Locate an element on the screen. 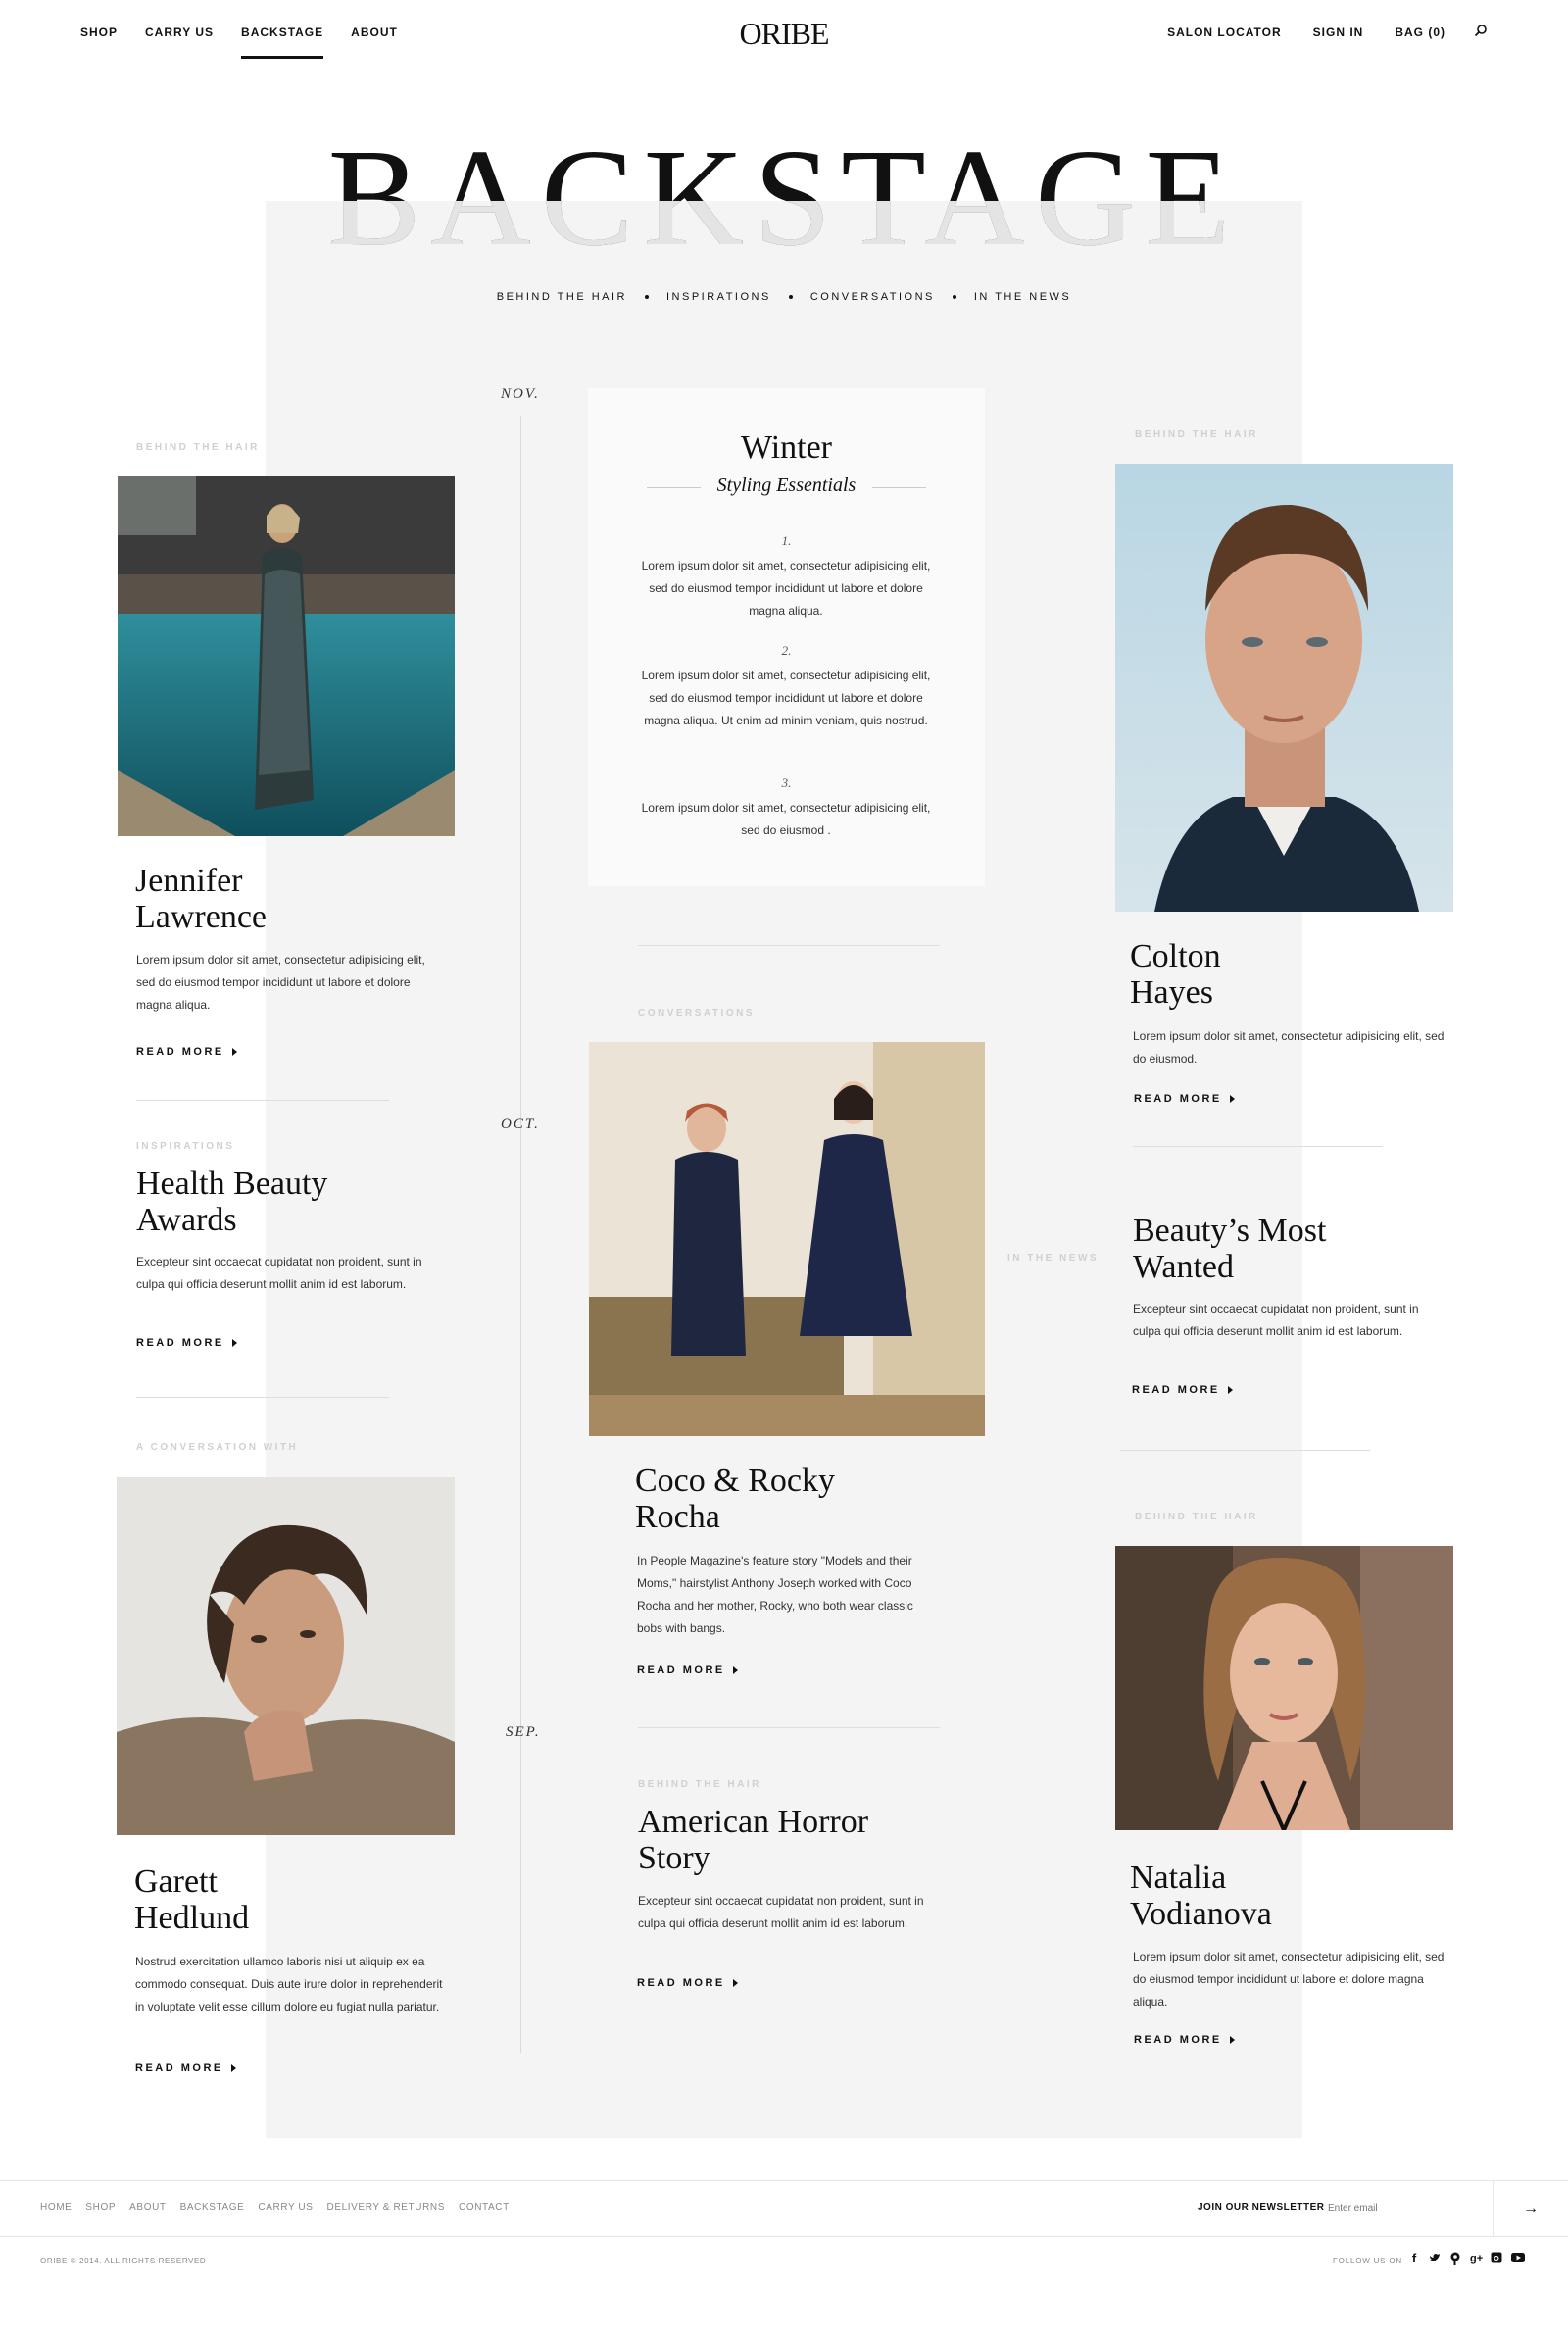 The width and height of the screenshot is (1568, 2336). footer-link-home: HOME is located at coordinates (56, 2207).